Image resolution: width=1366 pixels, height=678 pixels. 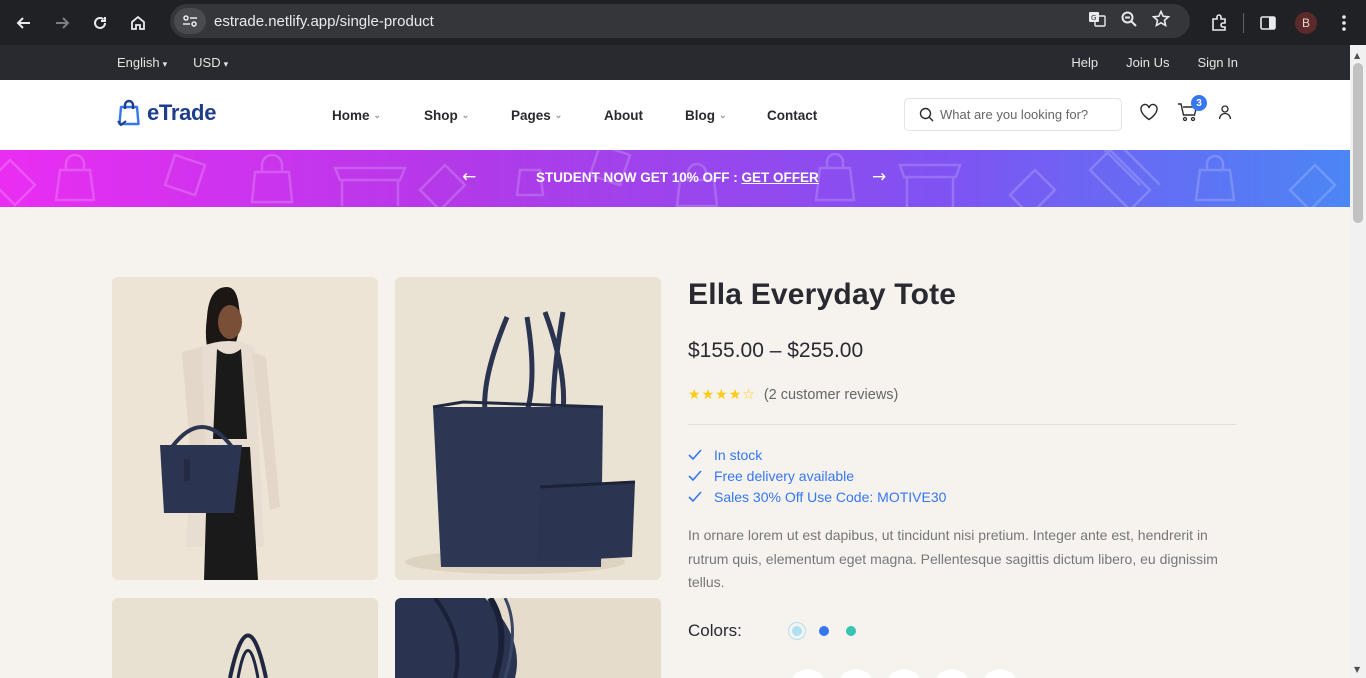 What do you see at coordinates (700, 115) in the screenshot?
I see `nav-blog-label: Blog` at bounding box center [700, 115].